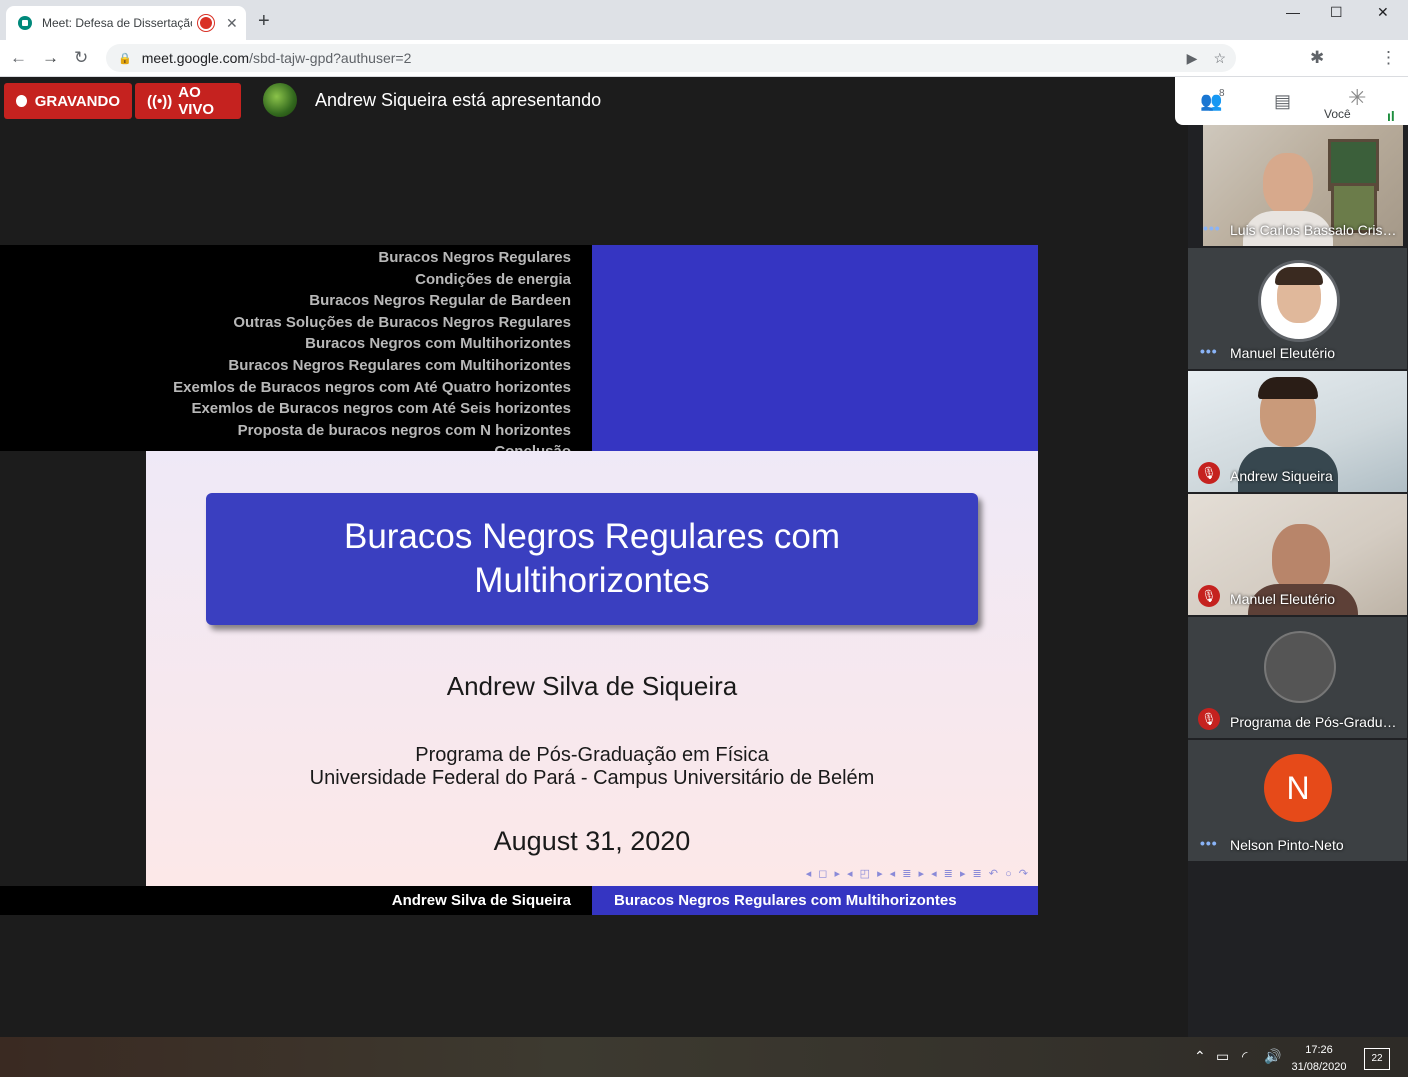  I want to click on volume-icon: 🔊, so click(1272, 1056).